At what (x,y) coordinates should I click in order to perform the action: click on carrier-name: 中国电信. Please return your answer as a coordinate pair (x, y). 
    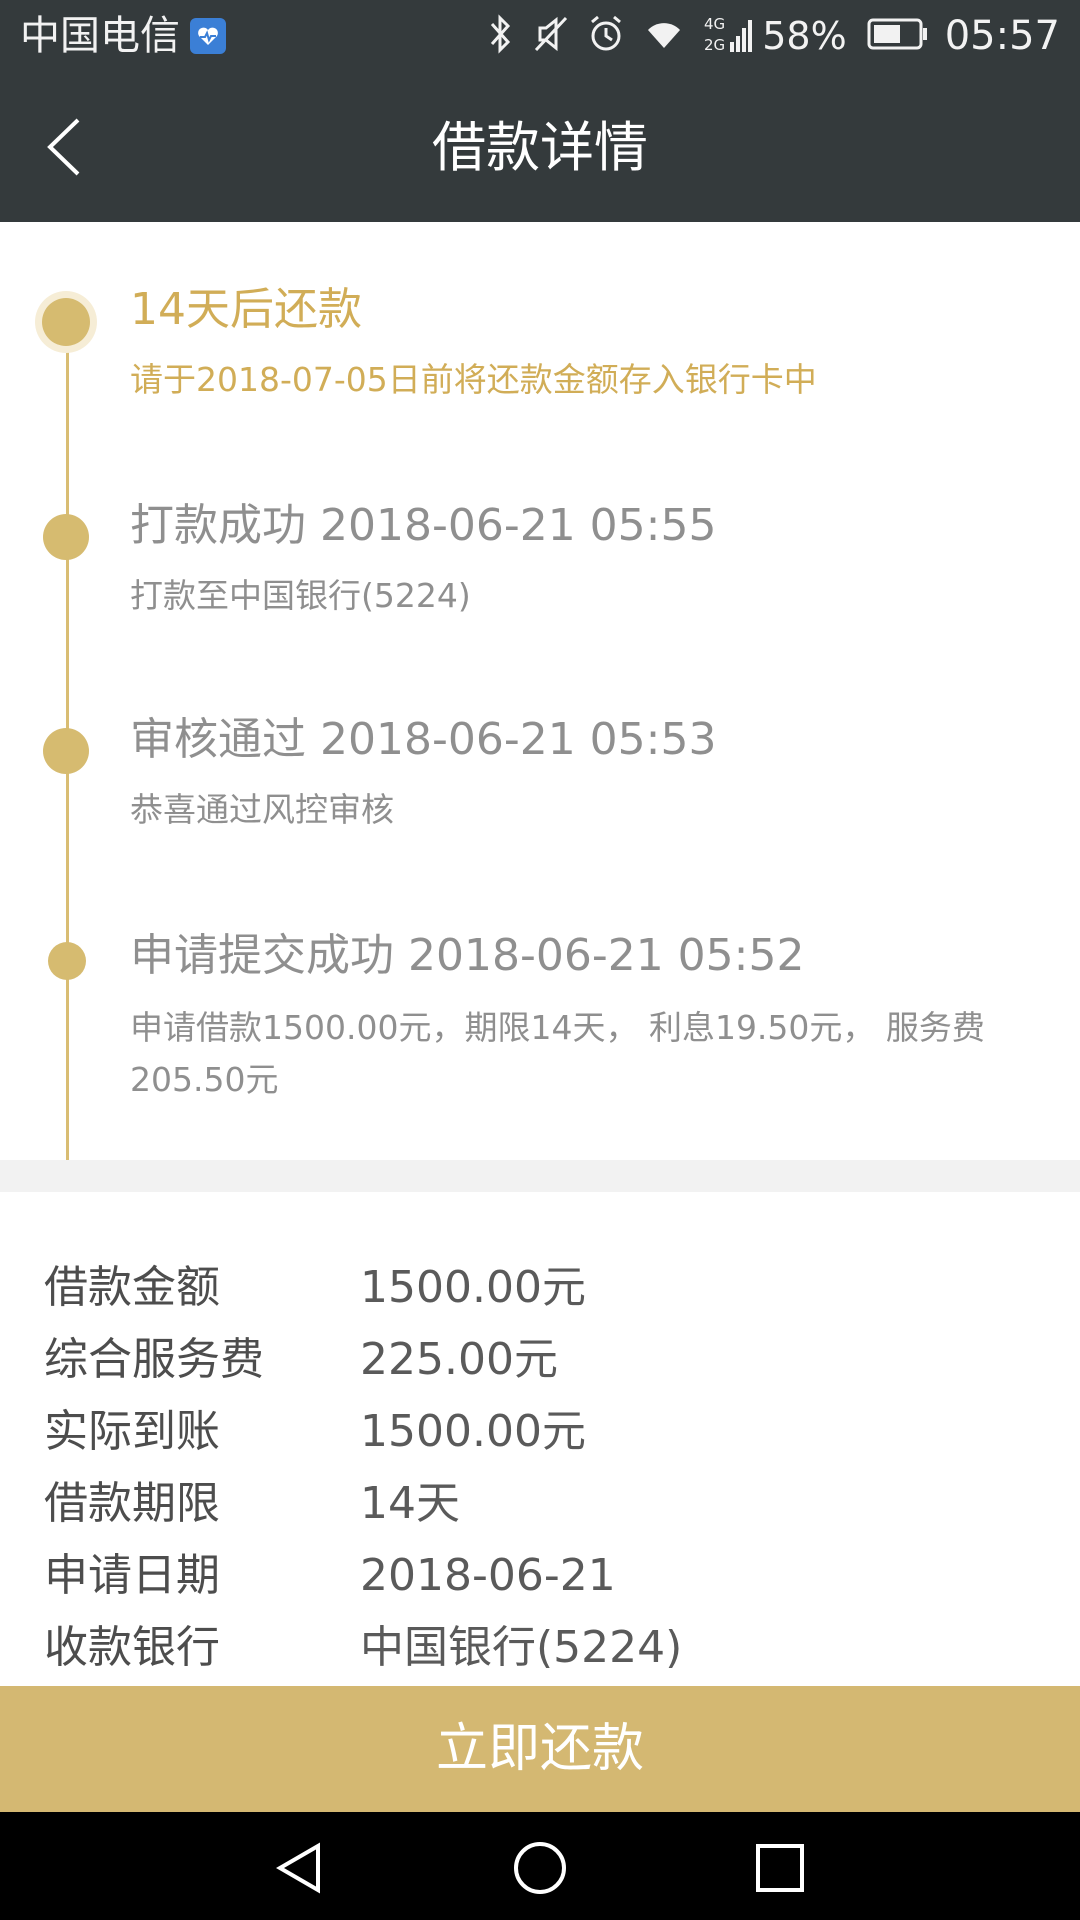
    Looking at the image, I should click on (100, 36).